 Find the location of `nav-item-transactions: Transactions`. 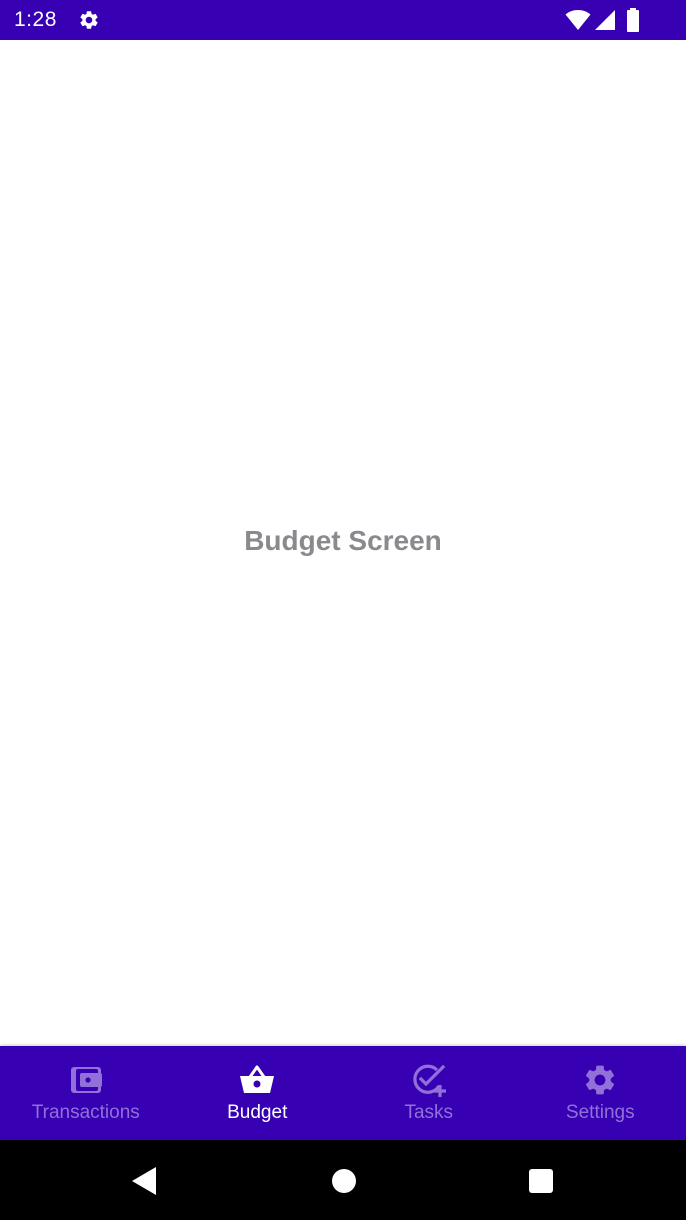

nav-item-transactions: Transactions is located at coordinates (86, 1093).